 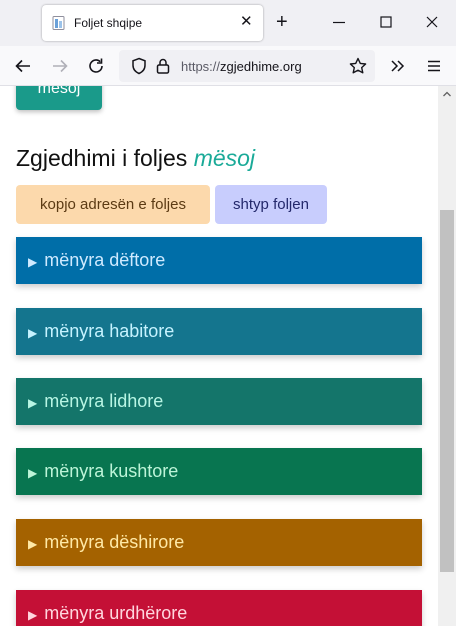 I want to click on scrollbar-thumb, so click(x=447, y=391).